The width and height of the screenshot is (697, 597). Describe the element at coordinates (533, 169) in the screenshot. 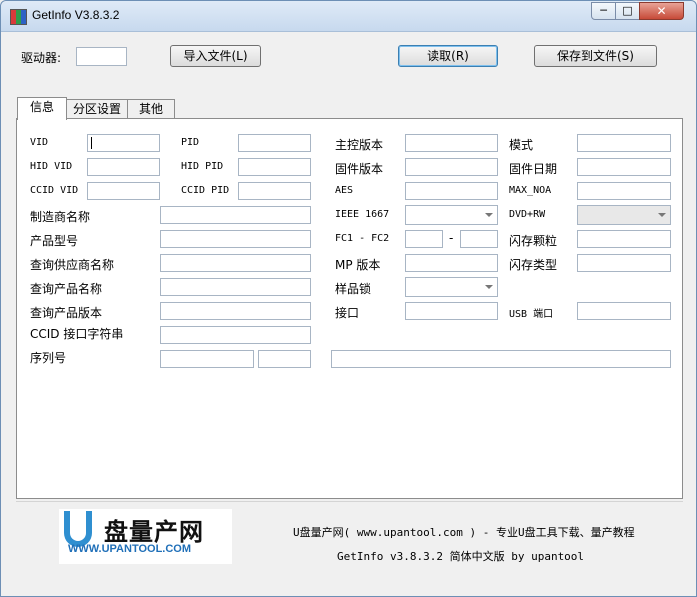

I see `firmware-date-label: 固件日期` at that location.